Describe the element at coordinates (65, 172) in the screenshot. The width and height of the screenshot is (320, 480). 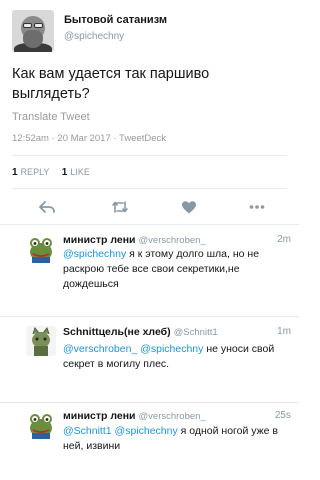
I see `like-count: 1` at that location.